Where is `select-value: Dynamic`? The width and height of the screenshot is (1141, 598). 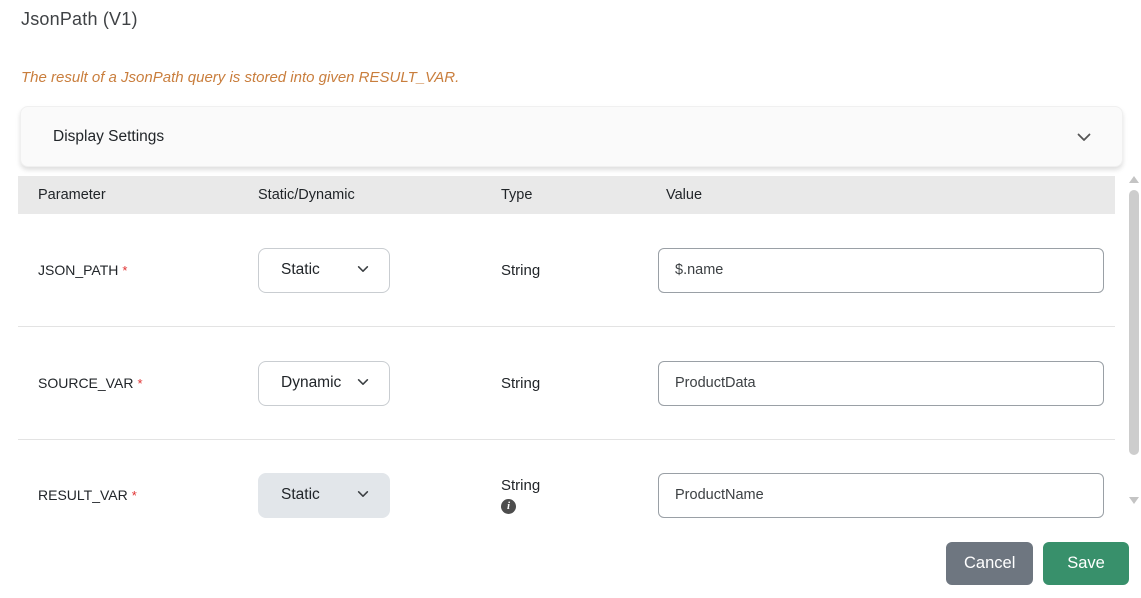
select-value: Dynamic is located at coordinates (311, 382).